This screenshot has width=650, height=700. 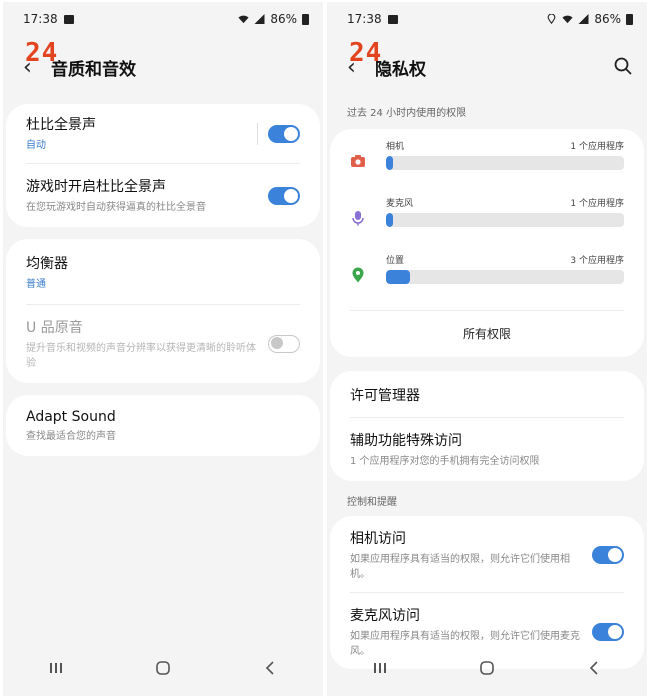 I want to click on app-bar: 24 ‹ 隐私权, so click(x=487, y=67).